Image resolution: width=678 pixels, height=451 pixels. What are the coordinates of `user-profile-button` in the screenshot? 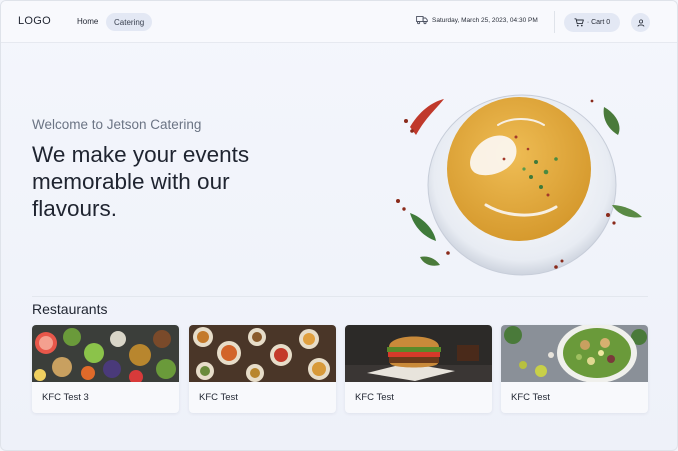 It's located at (640, 22).